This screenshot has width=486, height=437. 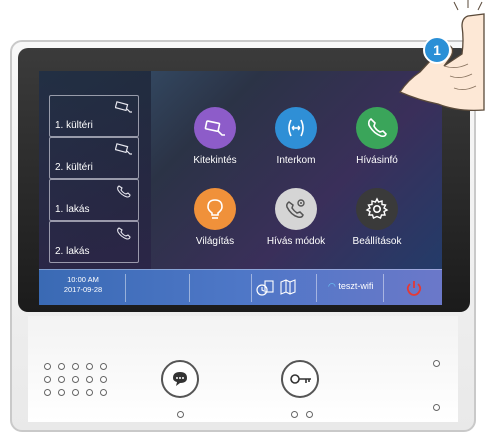 I want to click on bulb-icon, so click(x=215, y=209).